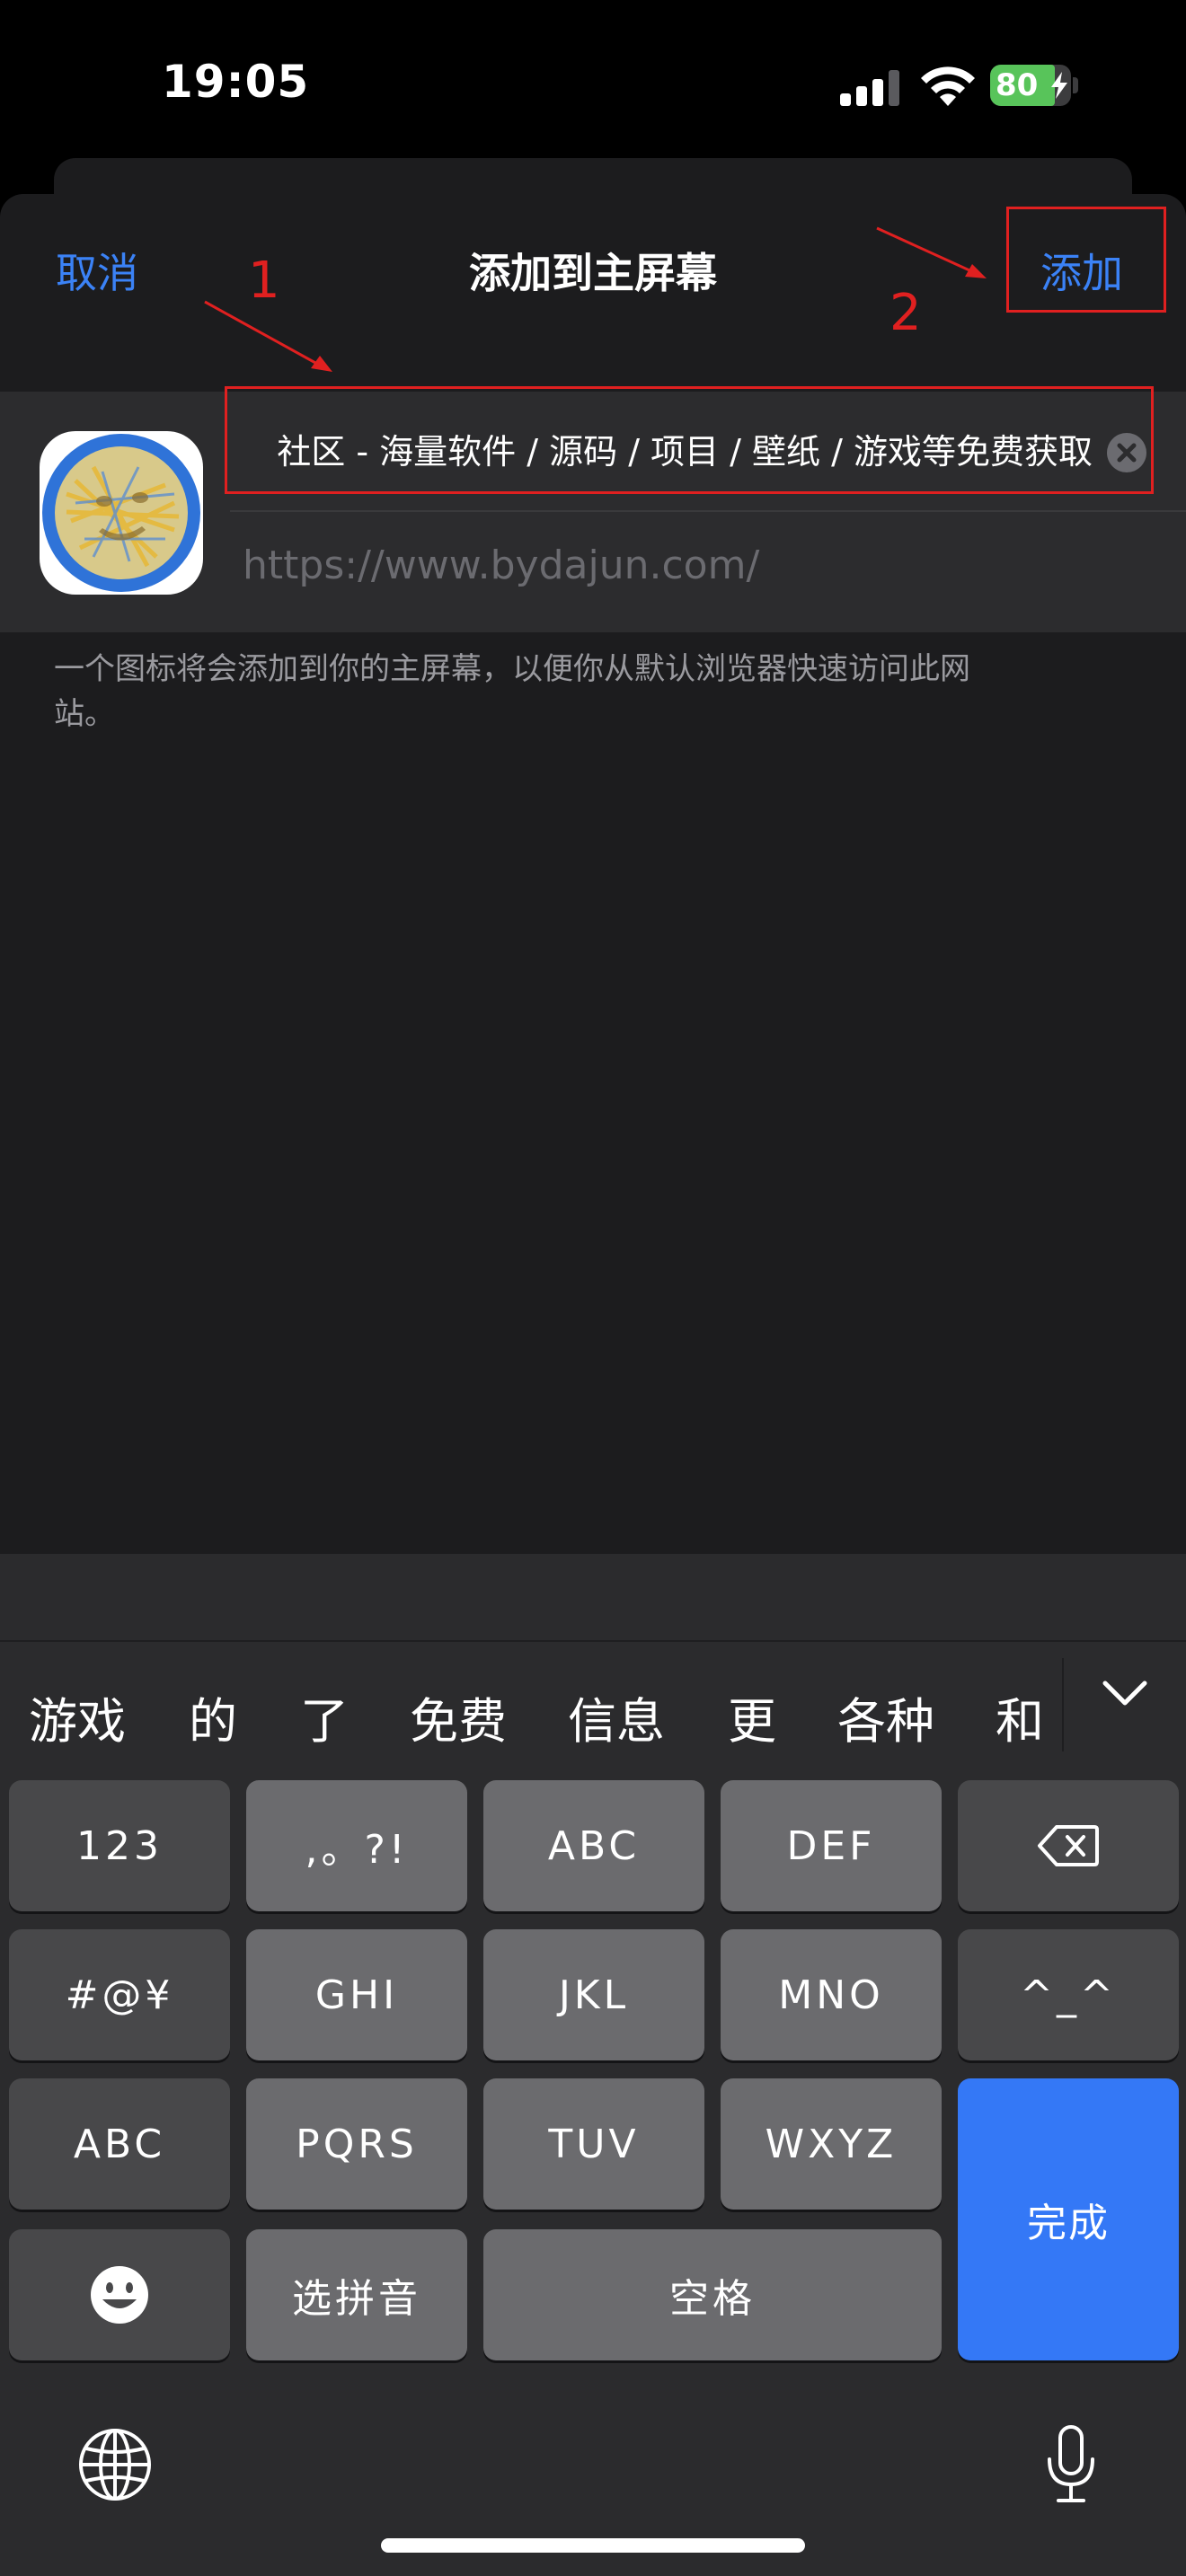 The width and height of the screenshot is (1186, 2576). I want to click on key-symbols: #@¥, so click(119, 1995).